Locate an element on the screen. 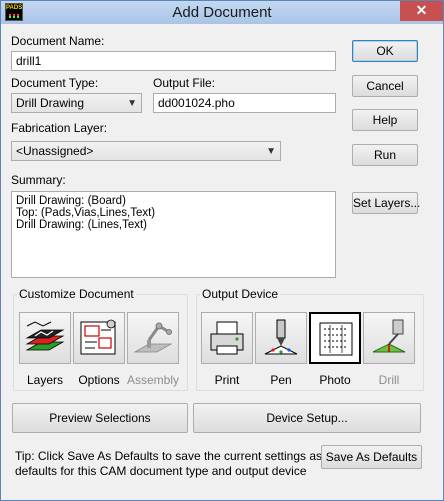 The image size is (444, 501). save-as-defaults-button: Save As Defaults is located at coordinates (371, 457).